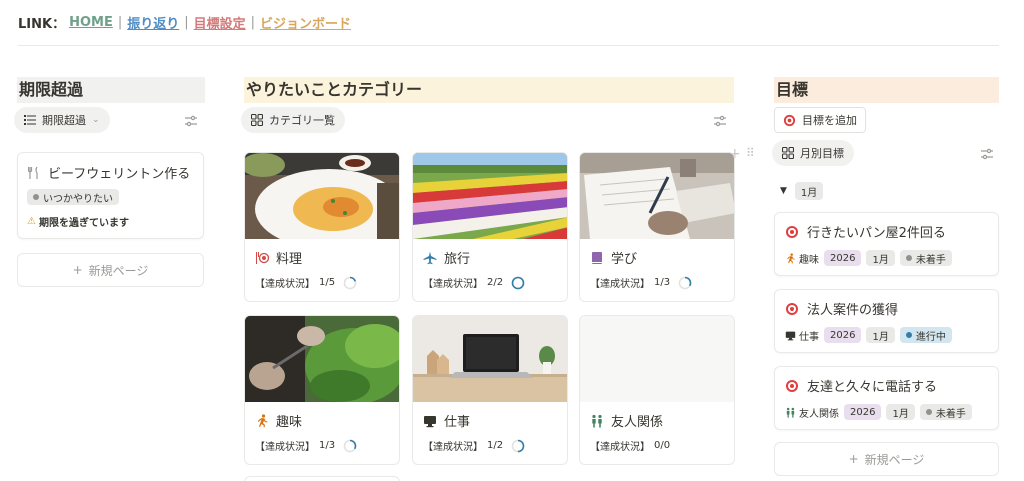 Image resolution: width=1024 pixels, height=481 pixels. I want to click on overdue-view-tab: 期限超過 ⌄, so click(62, 120).